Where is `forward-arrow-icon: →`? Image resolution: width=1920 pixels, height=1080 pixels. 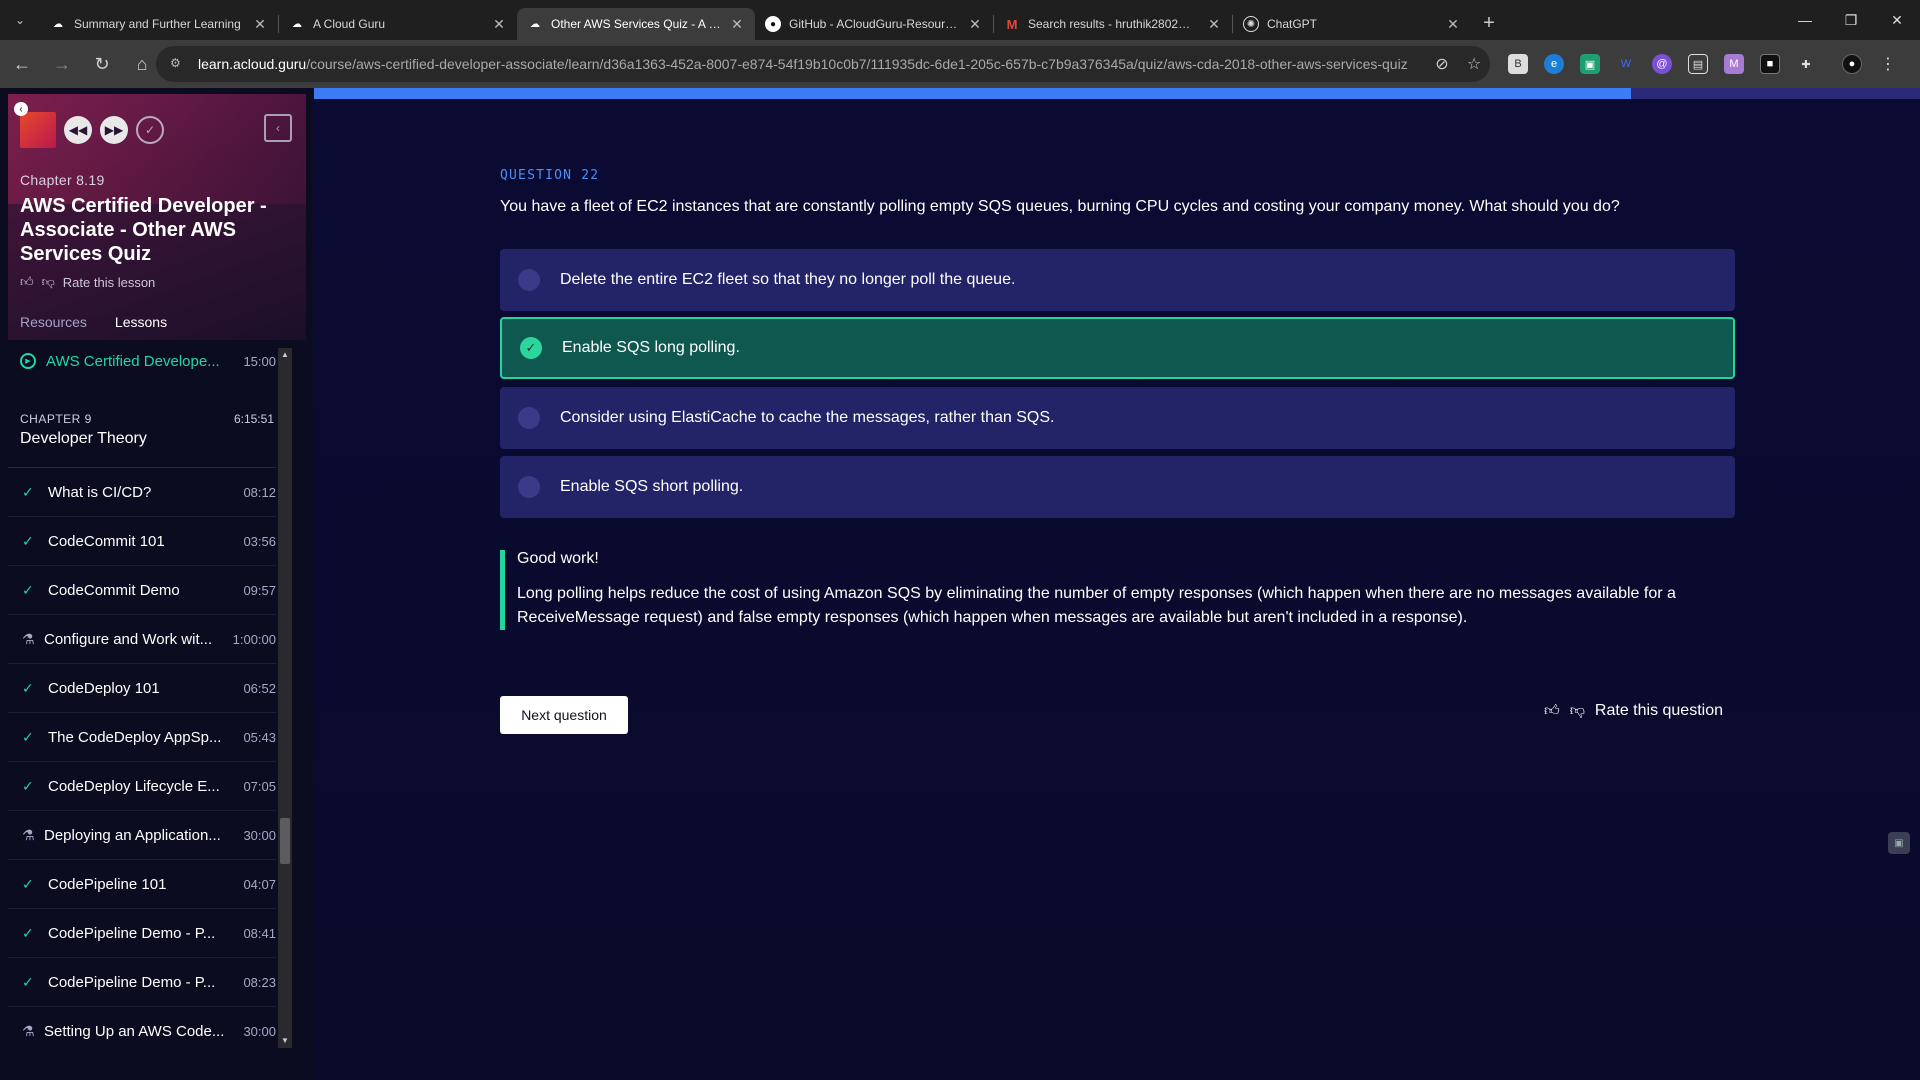 forward-arrow-icon: → is located at coordinates (62, 64).